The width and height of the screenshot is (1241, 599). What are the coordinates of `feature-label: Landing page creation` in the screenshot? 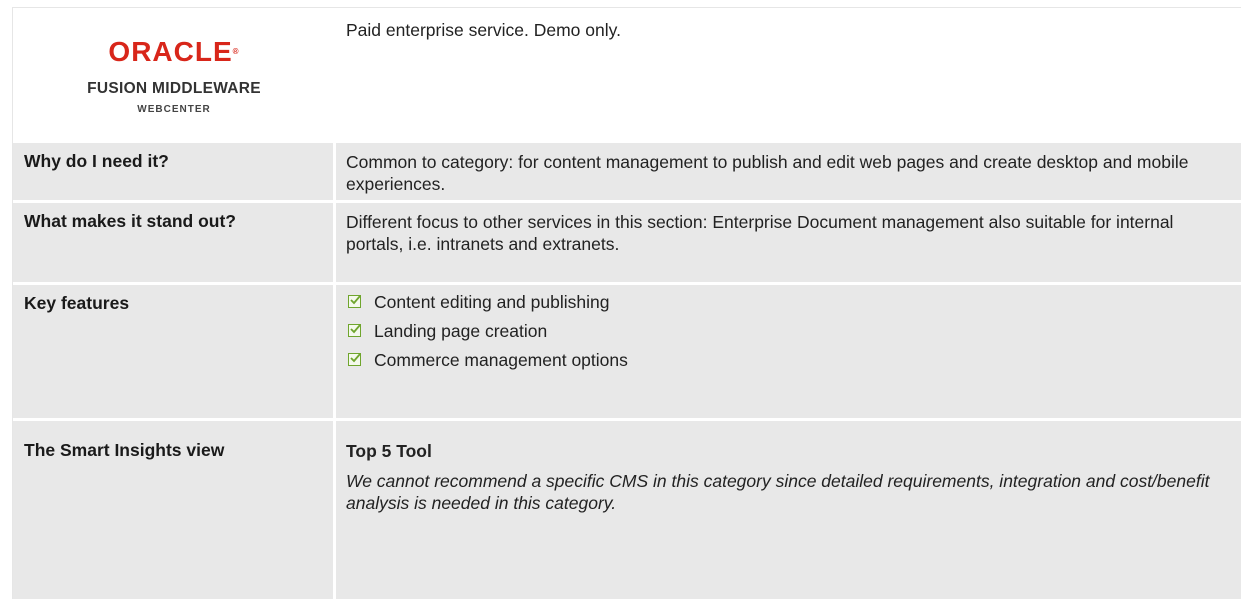 It's located at (461, 330).